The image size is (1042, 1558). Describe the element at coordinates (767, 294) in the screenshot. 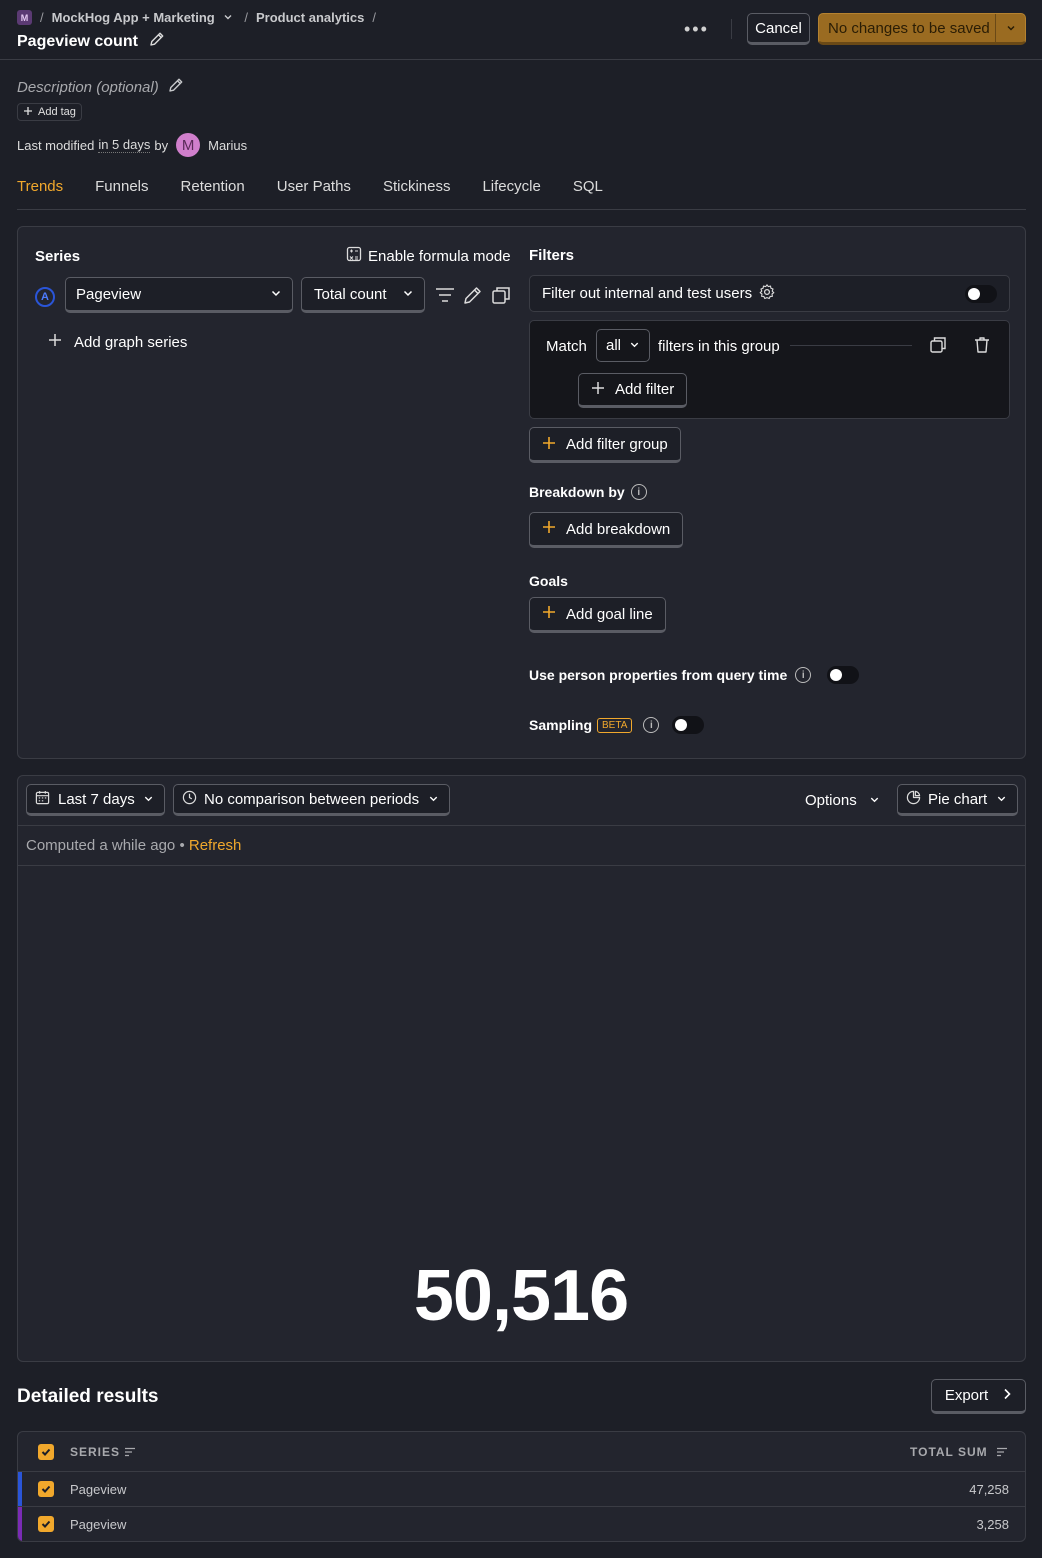

I see `gear-icon` at that location.